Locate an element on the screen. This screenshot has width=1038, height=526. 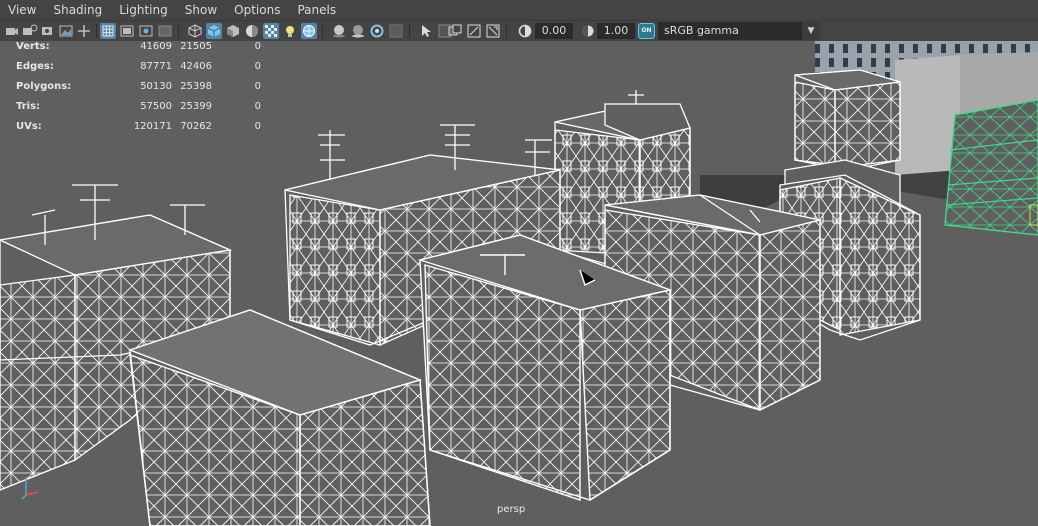
hud-label: Tris: is located at coordinates (28, 106).